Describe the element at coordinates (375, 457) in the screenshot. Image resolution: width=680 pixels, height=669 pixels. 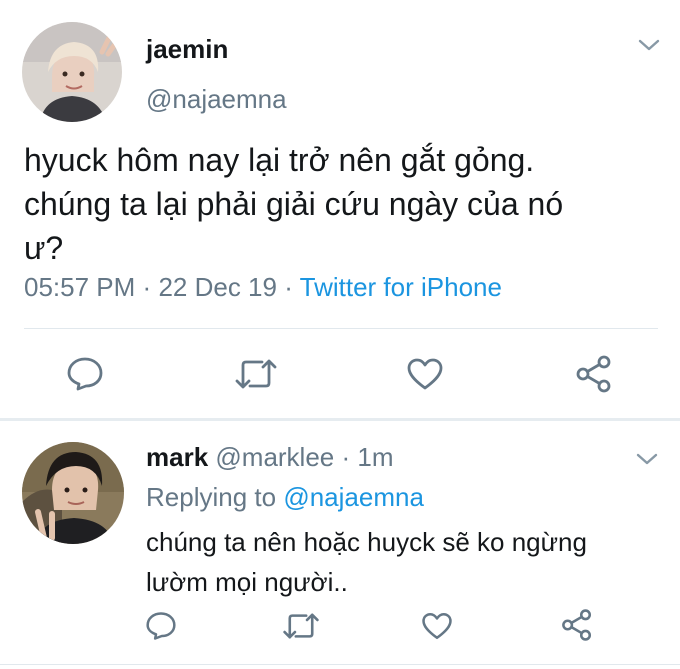
I see `reply-age: 1m` at that location.